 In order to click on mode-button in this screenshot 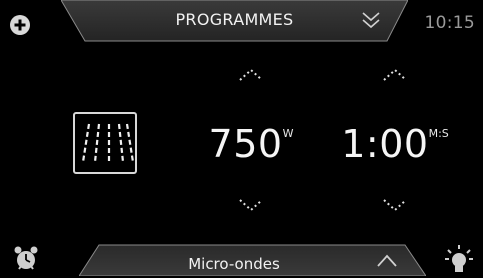, I will do `click(105, 143)`.